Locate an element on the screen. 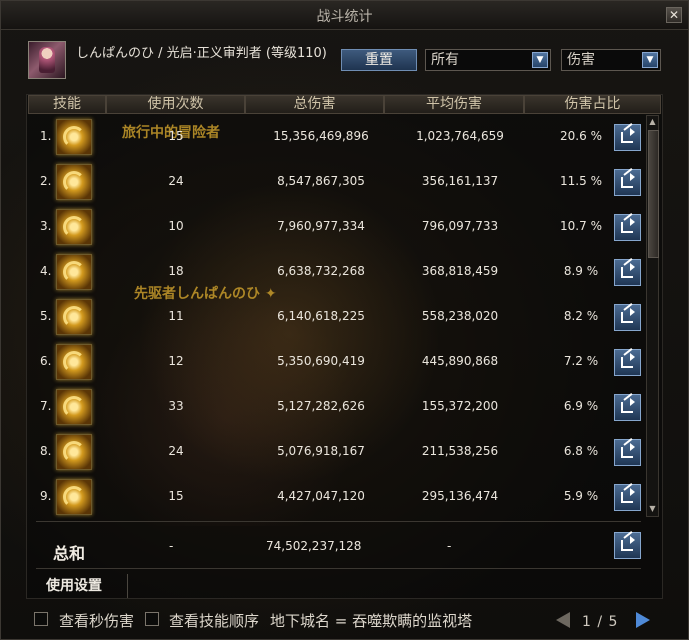 The width and height of the screenshot is (689, 640). per-second-checkbox is located at coordinates (41, 619).